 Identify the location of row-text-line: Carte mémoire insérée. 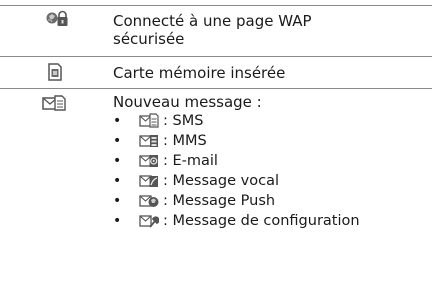
(199, 73).